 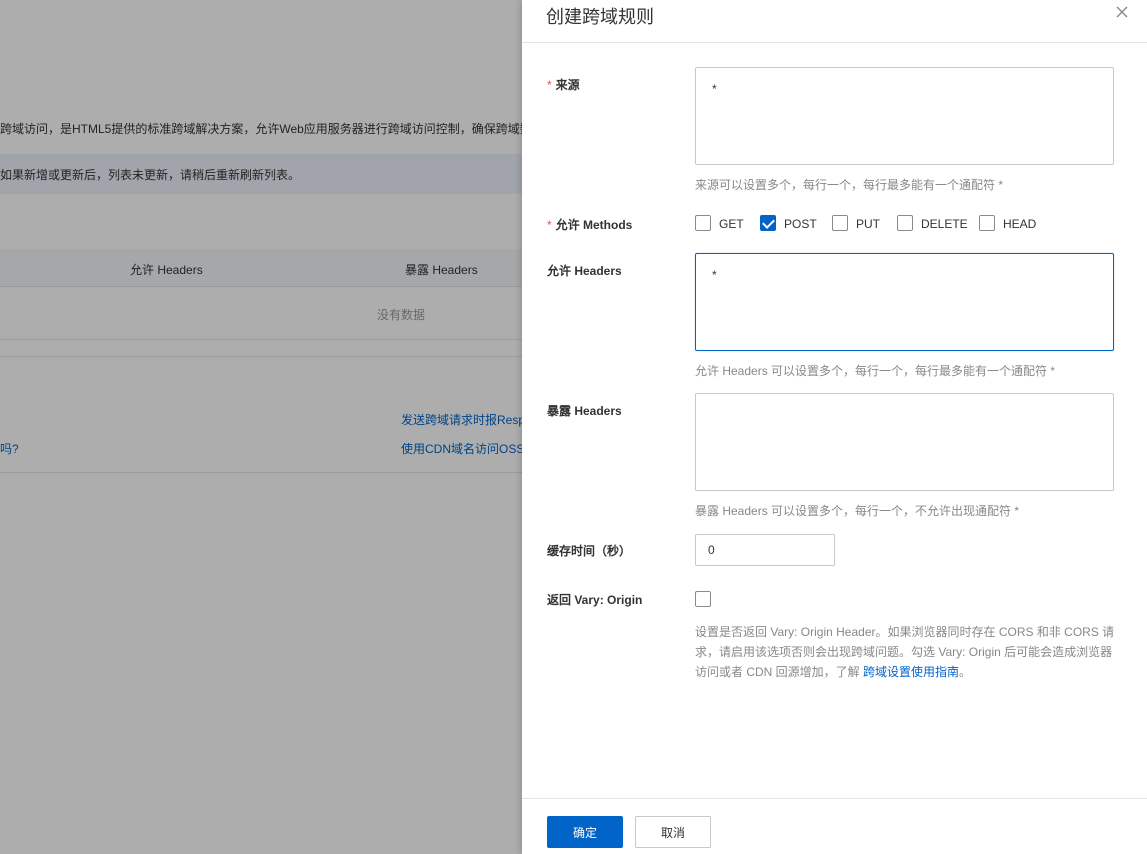 What do you see at coordinates (868, 224) in the screenshot?
I see `method-label: PUT` at bounding box center [868, 224].